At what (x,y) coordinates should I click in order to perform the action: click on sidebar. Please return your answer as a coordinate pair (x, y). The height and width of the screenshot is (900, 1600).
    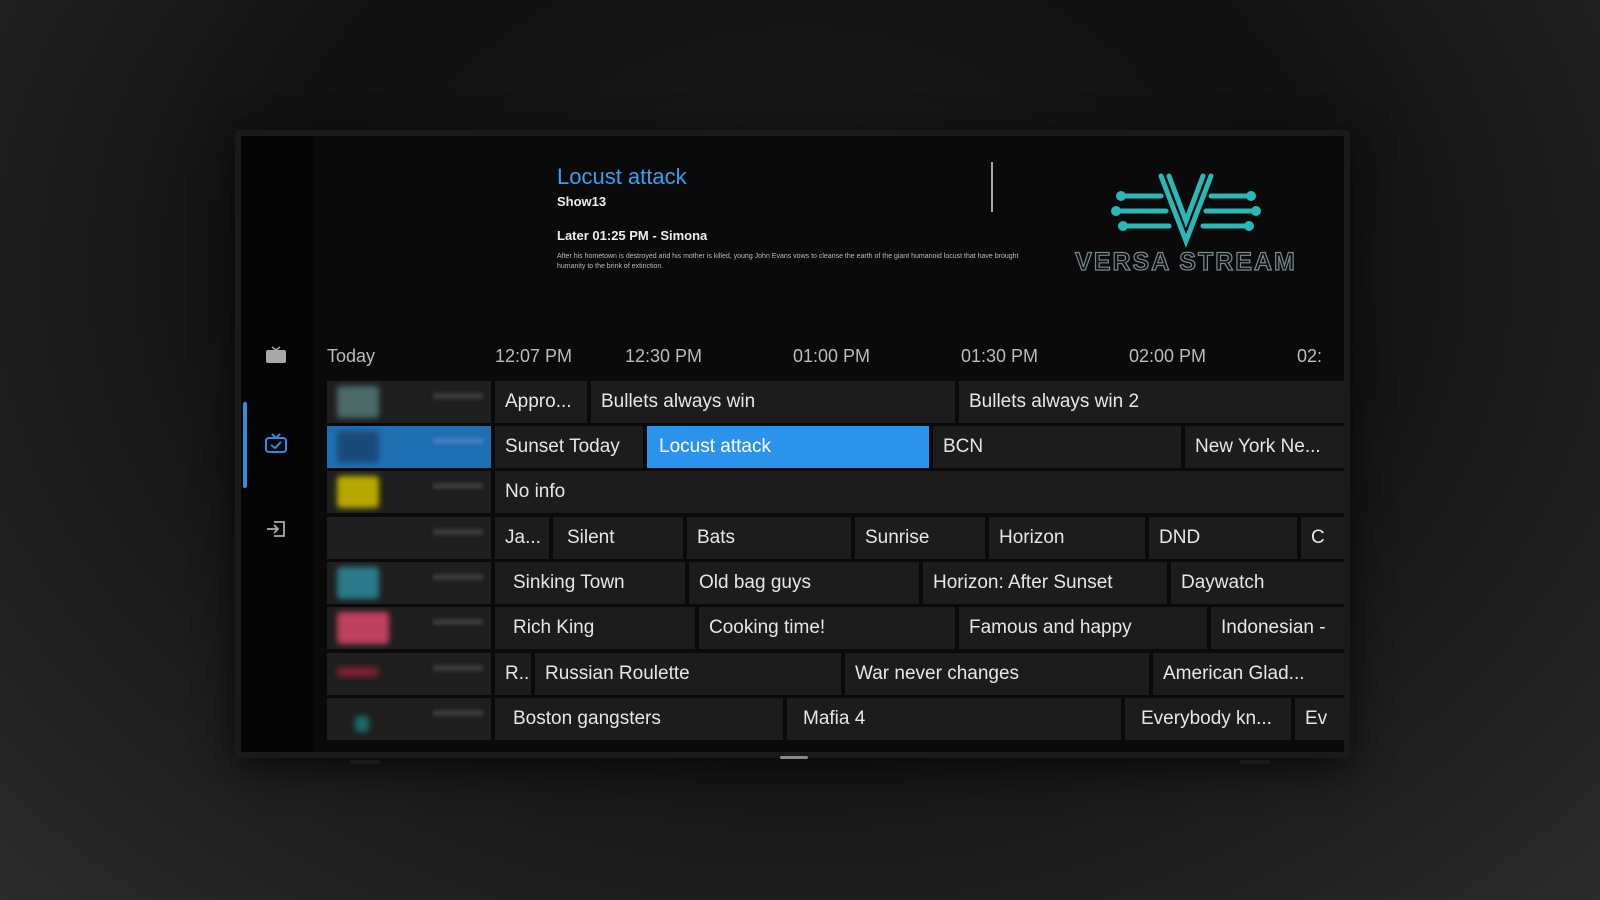
    Looking at the image, I should click on (277, 444).